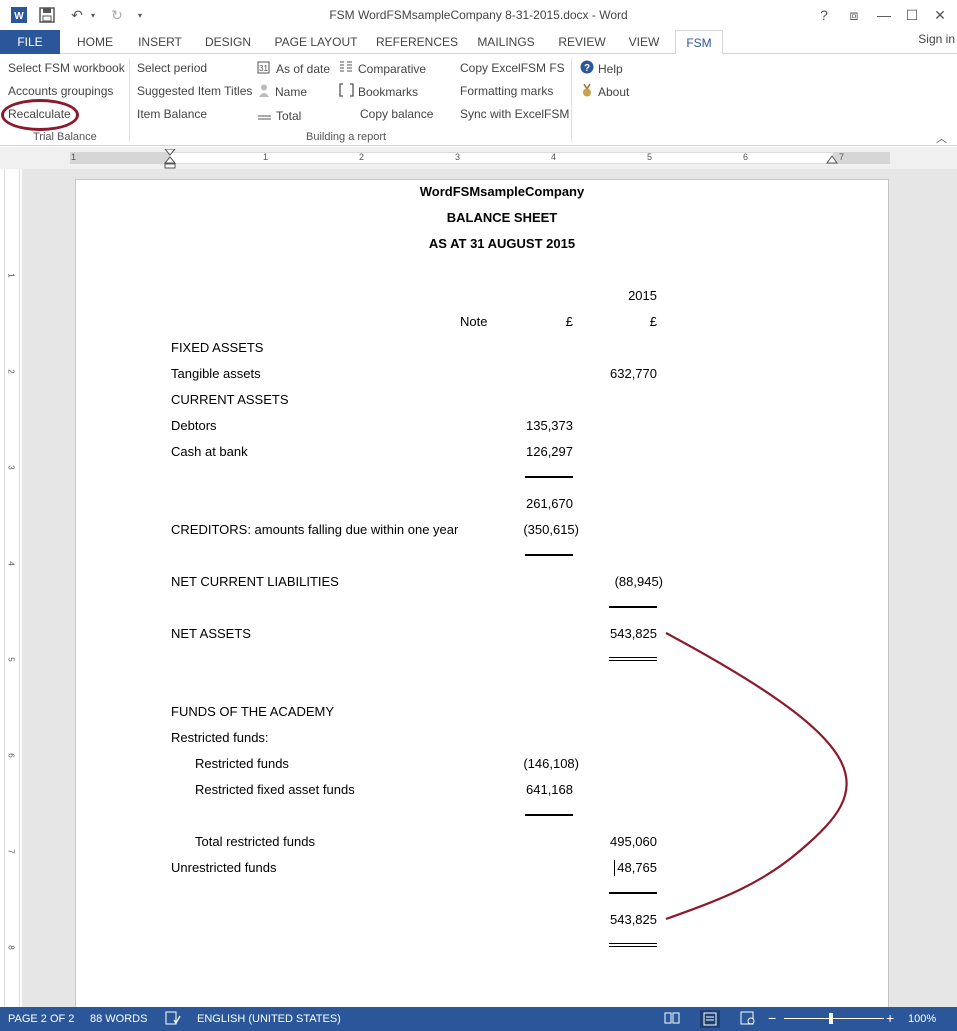  What do you see at coordinates (316, 42) in the screenshot?
I see `tab-page-layout: PAGE LAYOUT` at bounding box center [316, 42].